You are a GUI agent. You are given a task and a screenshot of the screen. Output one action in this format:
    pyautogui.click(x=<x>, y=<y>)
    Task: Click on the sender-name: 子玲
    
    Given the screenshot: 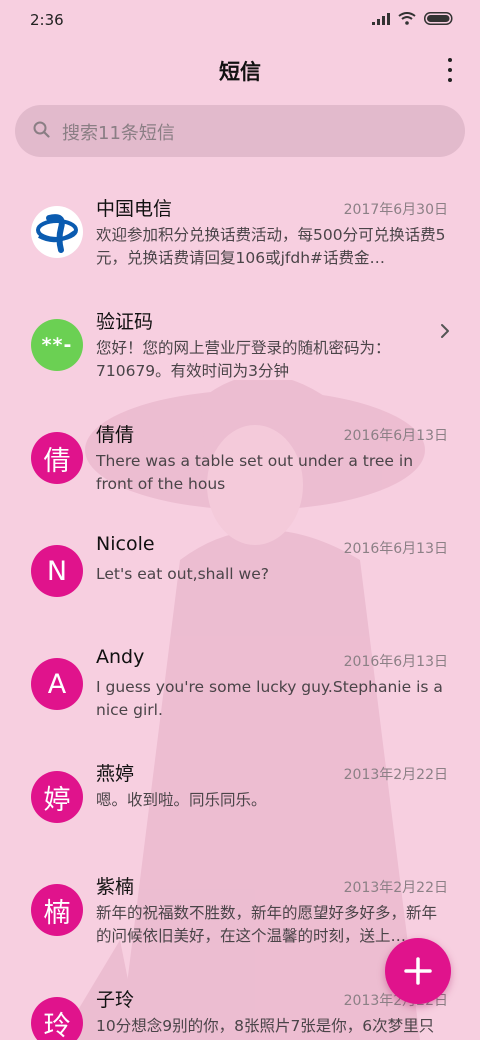 What is the action you would take?
    pyautogui.click(x=115, y=1000)
    